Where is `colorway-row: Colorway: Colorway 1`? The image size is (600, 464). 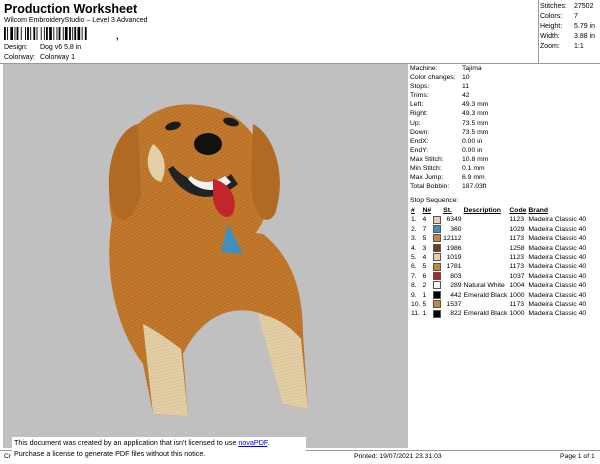 colorway-row: Colorway: Colorway 1 is located at coordinates (39, 57).